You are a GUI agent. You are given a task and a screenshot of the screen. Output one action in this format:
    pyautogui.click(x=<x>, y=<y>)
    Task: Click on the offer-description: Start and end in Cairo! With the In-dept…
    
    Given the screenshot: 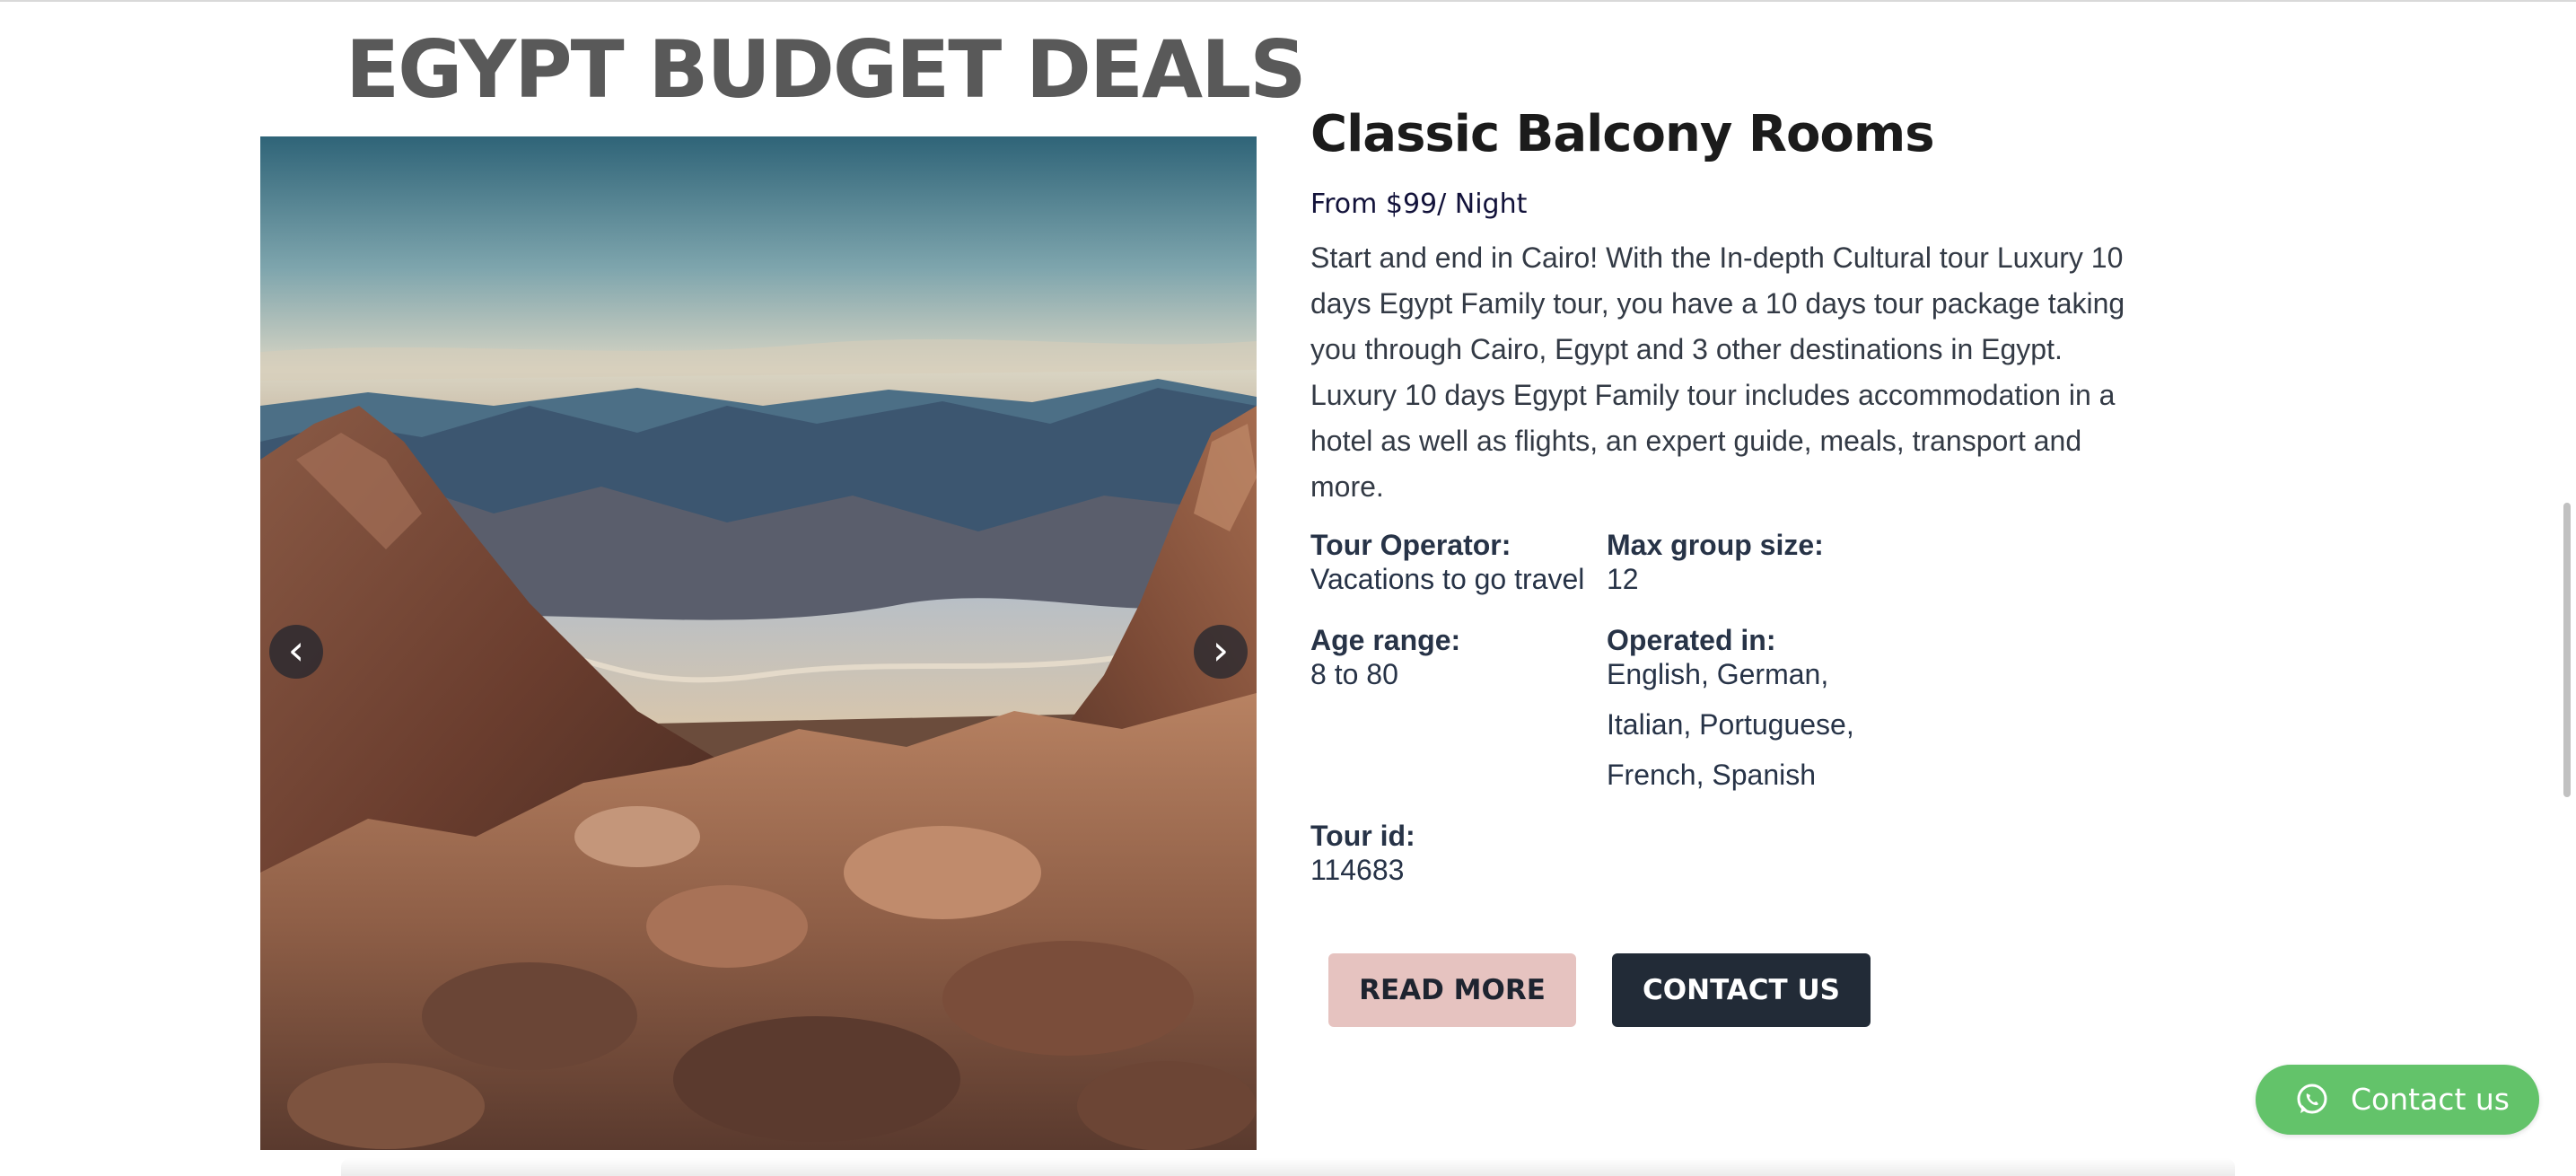 What is the action you would take?
    pyautogui.click(x=1717, y=372)
    